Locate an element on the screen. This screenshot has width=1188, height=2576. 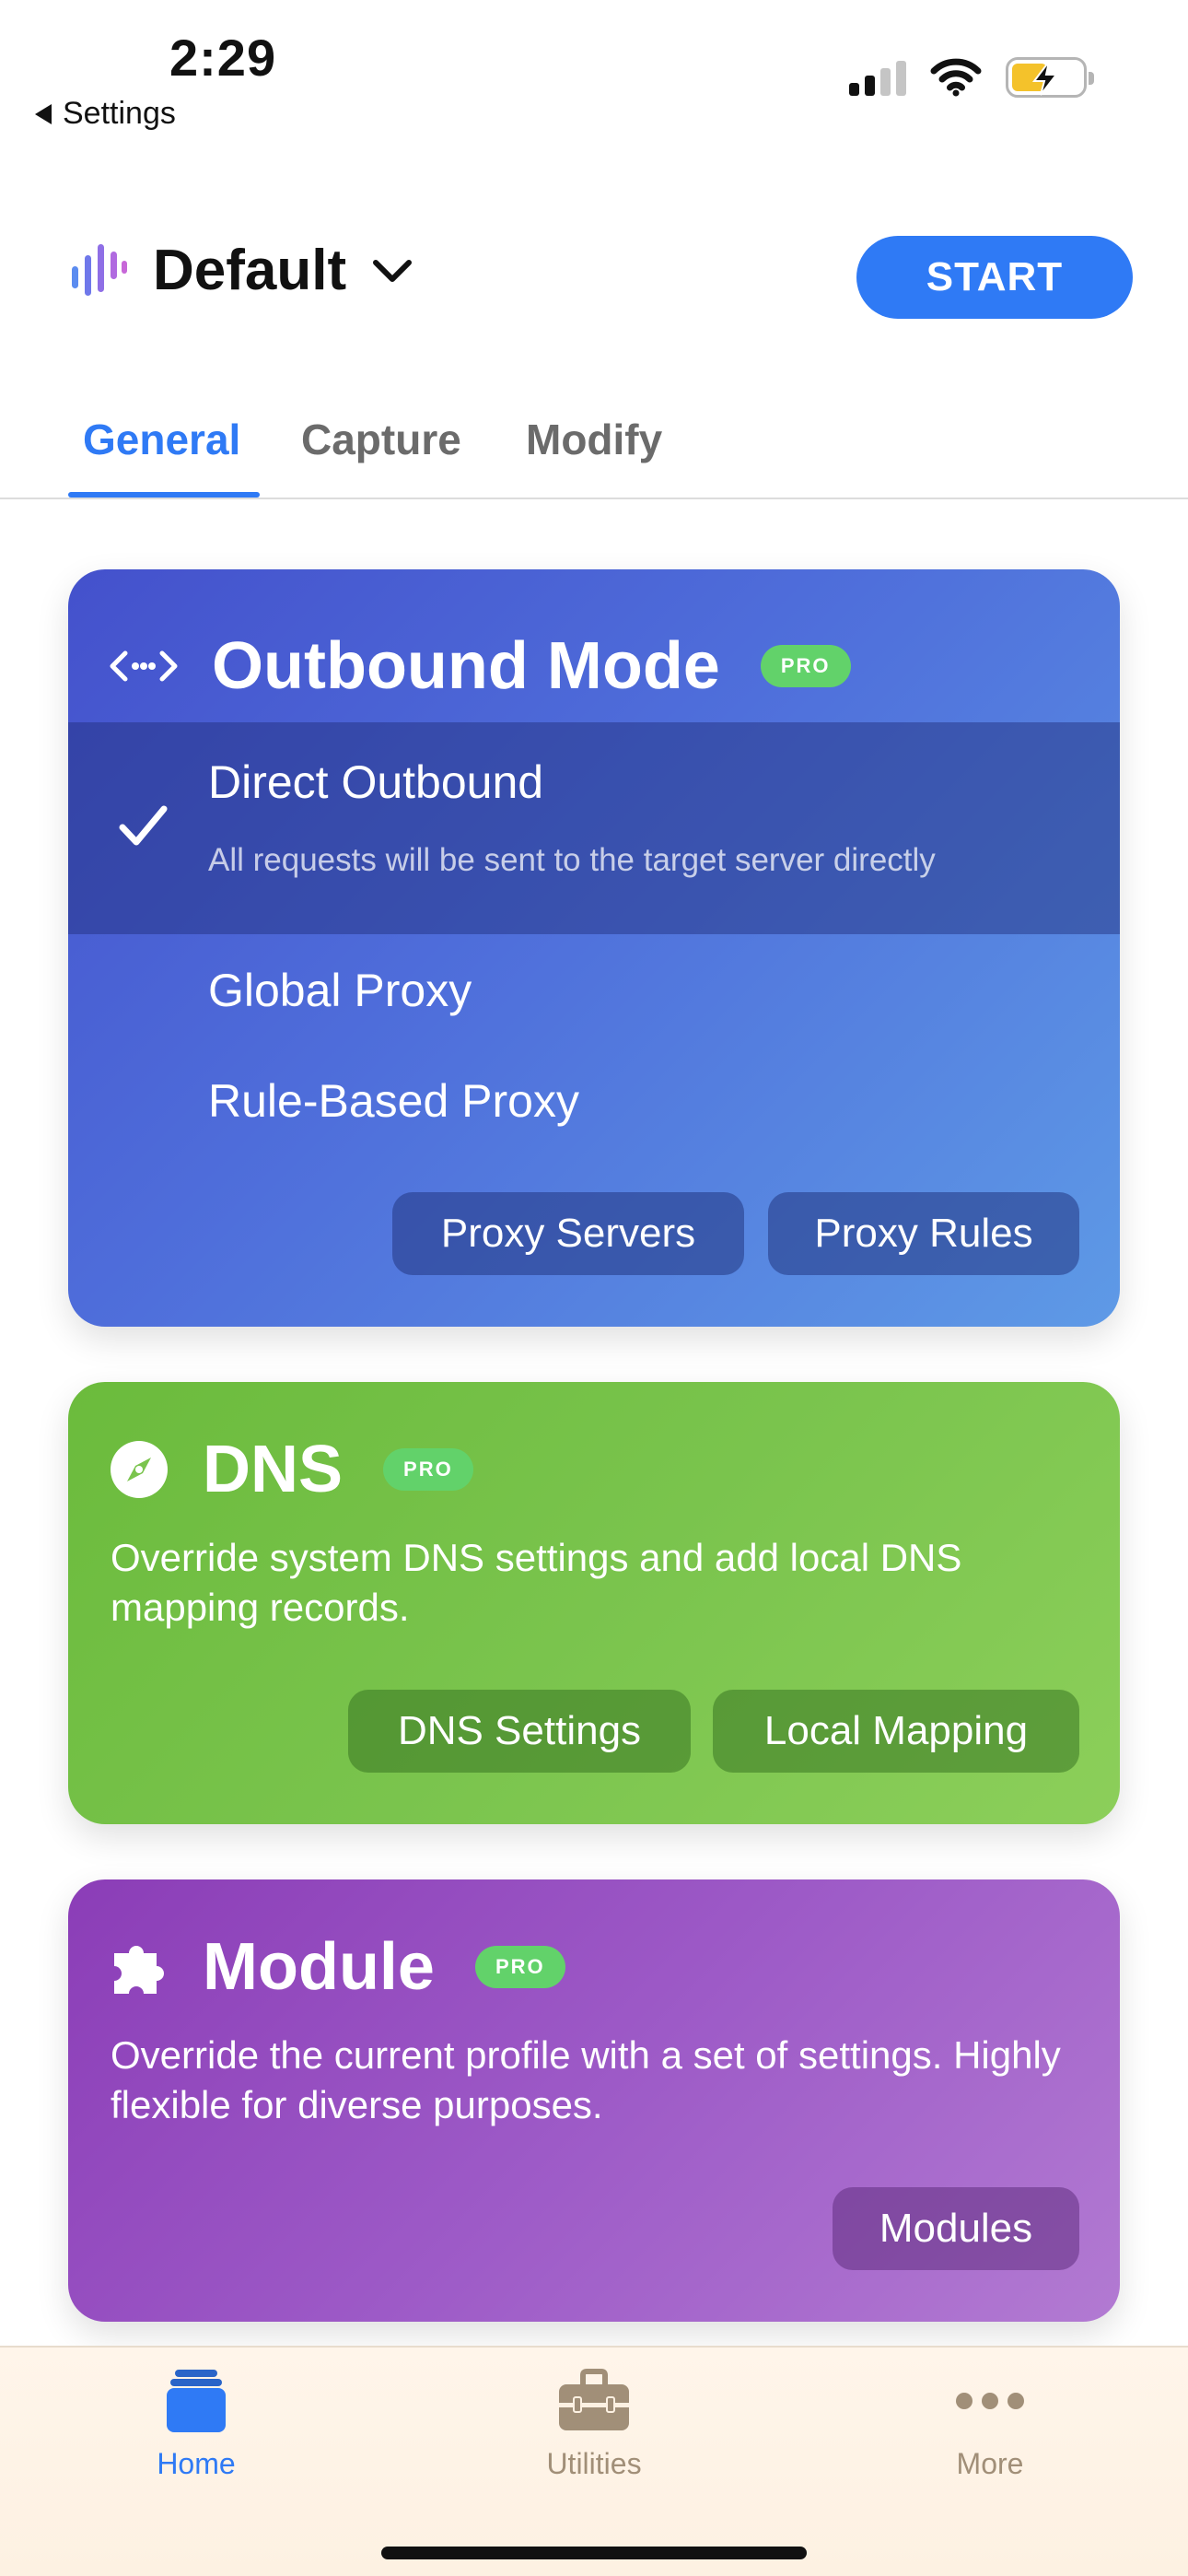
dns-card-header: DNS PRO is located at coordinates (291, 1469).